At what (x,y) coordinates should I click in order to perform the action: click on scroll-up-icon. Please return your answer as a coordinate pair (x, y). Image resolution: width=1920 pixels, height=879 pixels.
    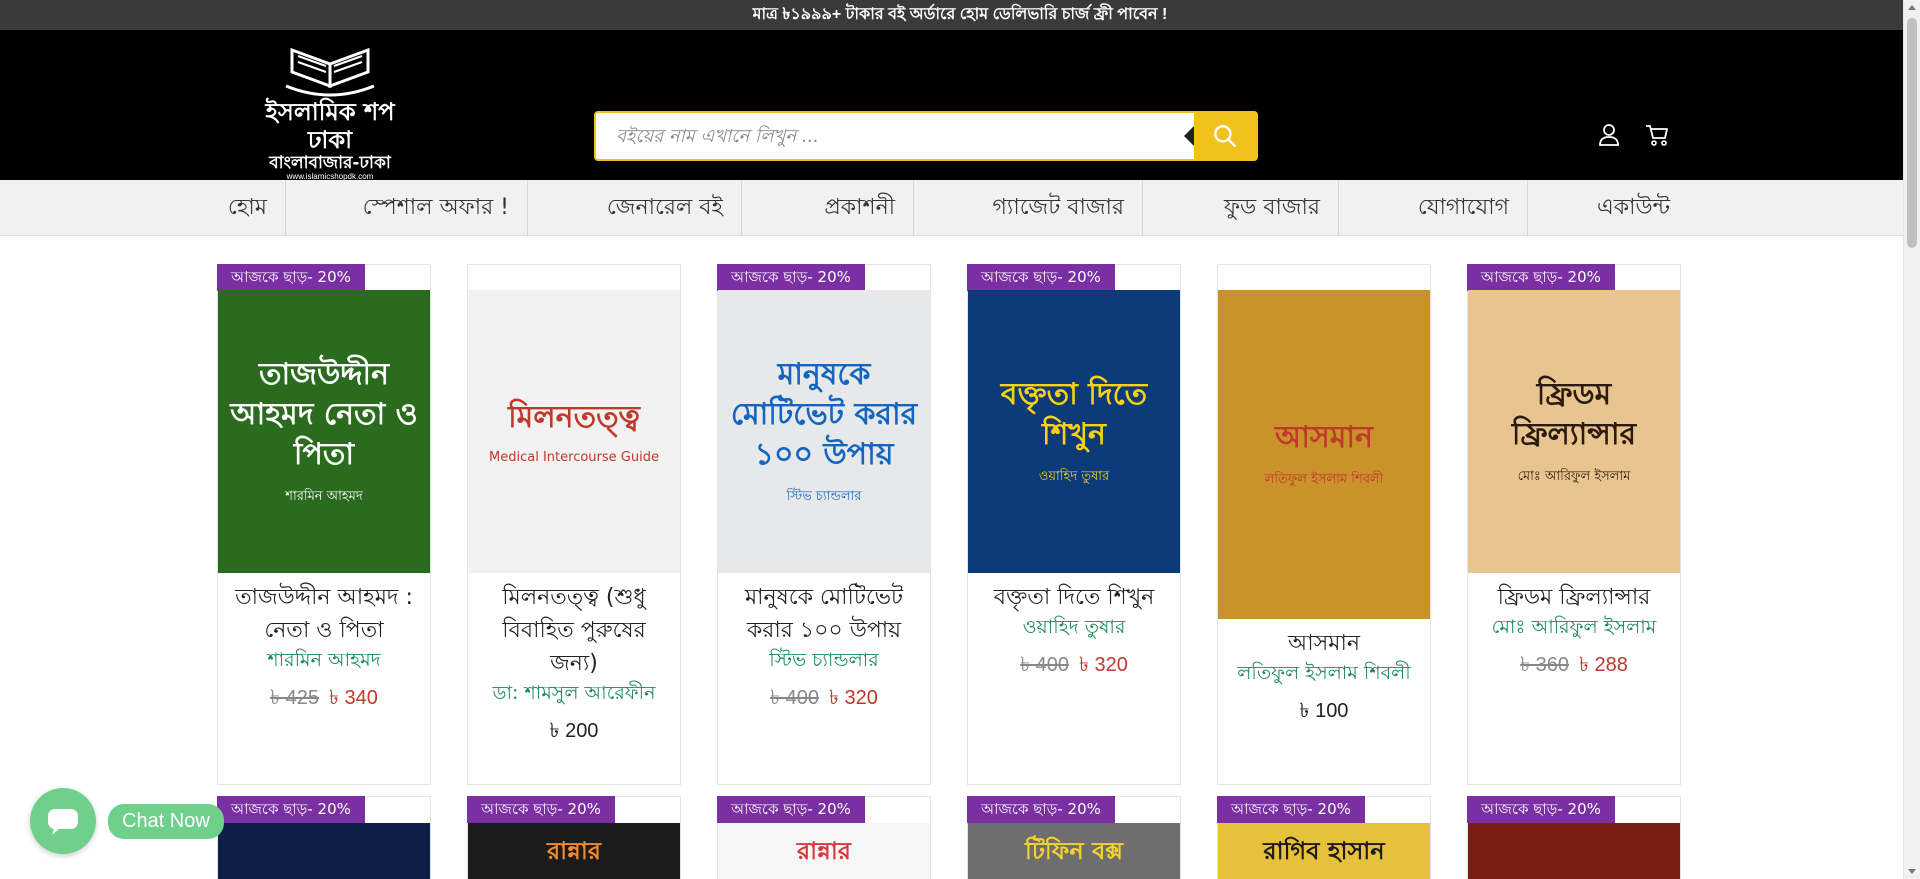
    Looking at the image, I should click on (1912, 7).